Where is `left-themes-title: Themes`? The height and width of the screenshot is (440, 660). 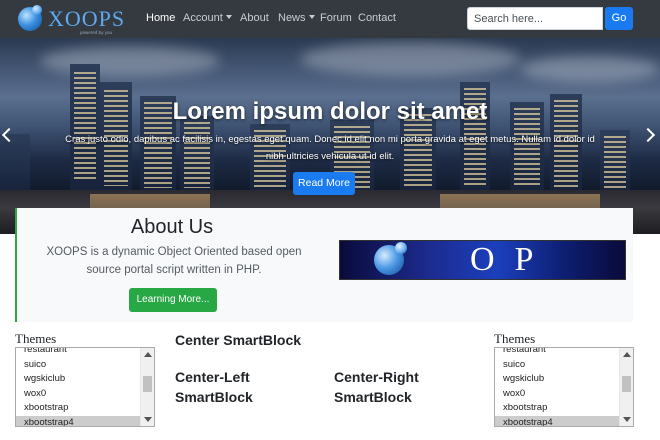 left-themes-title: Themes is located at coordinates (36, 338).